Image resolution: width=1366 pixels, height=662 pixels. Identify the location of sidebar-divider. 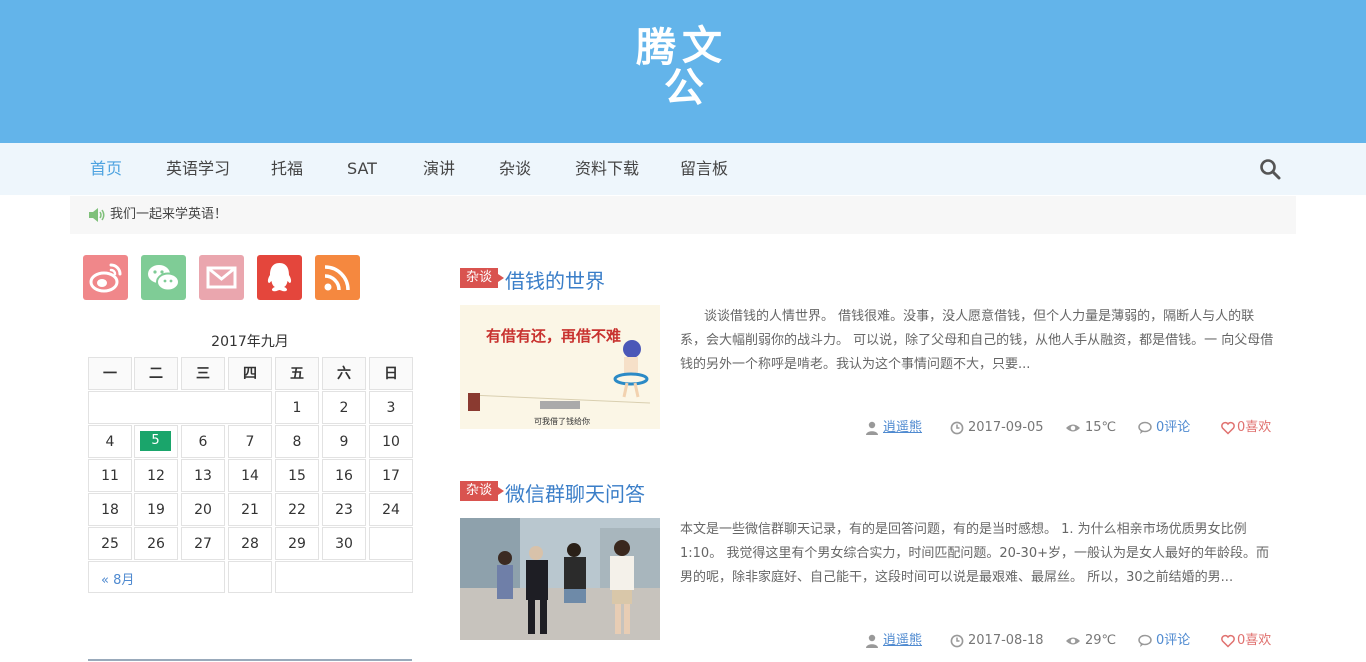
(250, 660).